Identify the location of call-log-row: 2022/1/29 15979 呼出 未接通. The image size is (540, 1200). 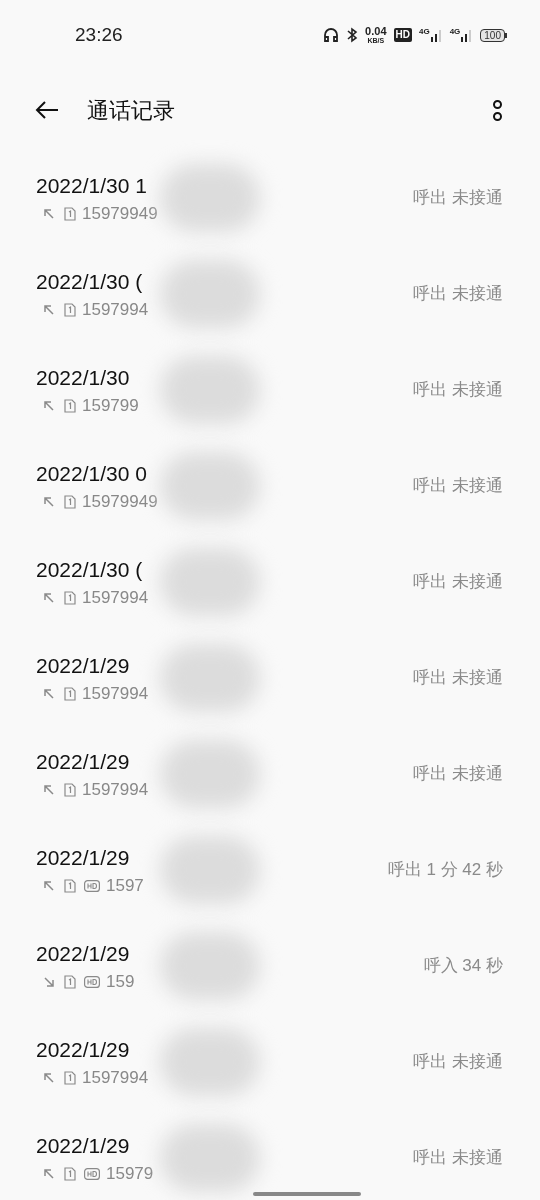
(270, 1155).